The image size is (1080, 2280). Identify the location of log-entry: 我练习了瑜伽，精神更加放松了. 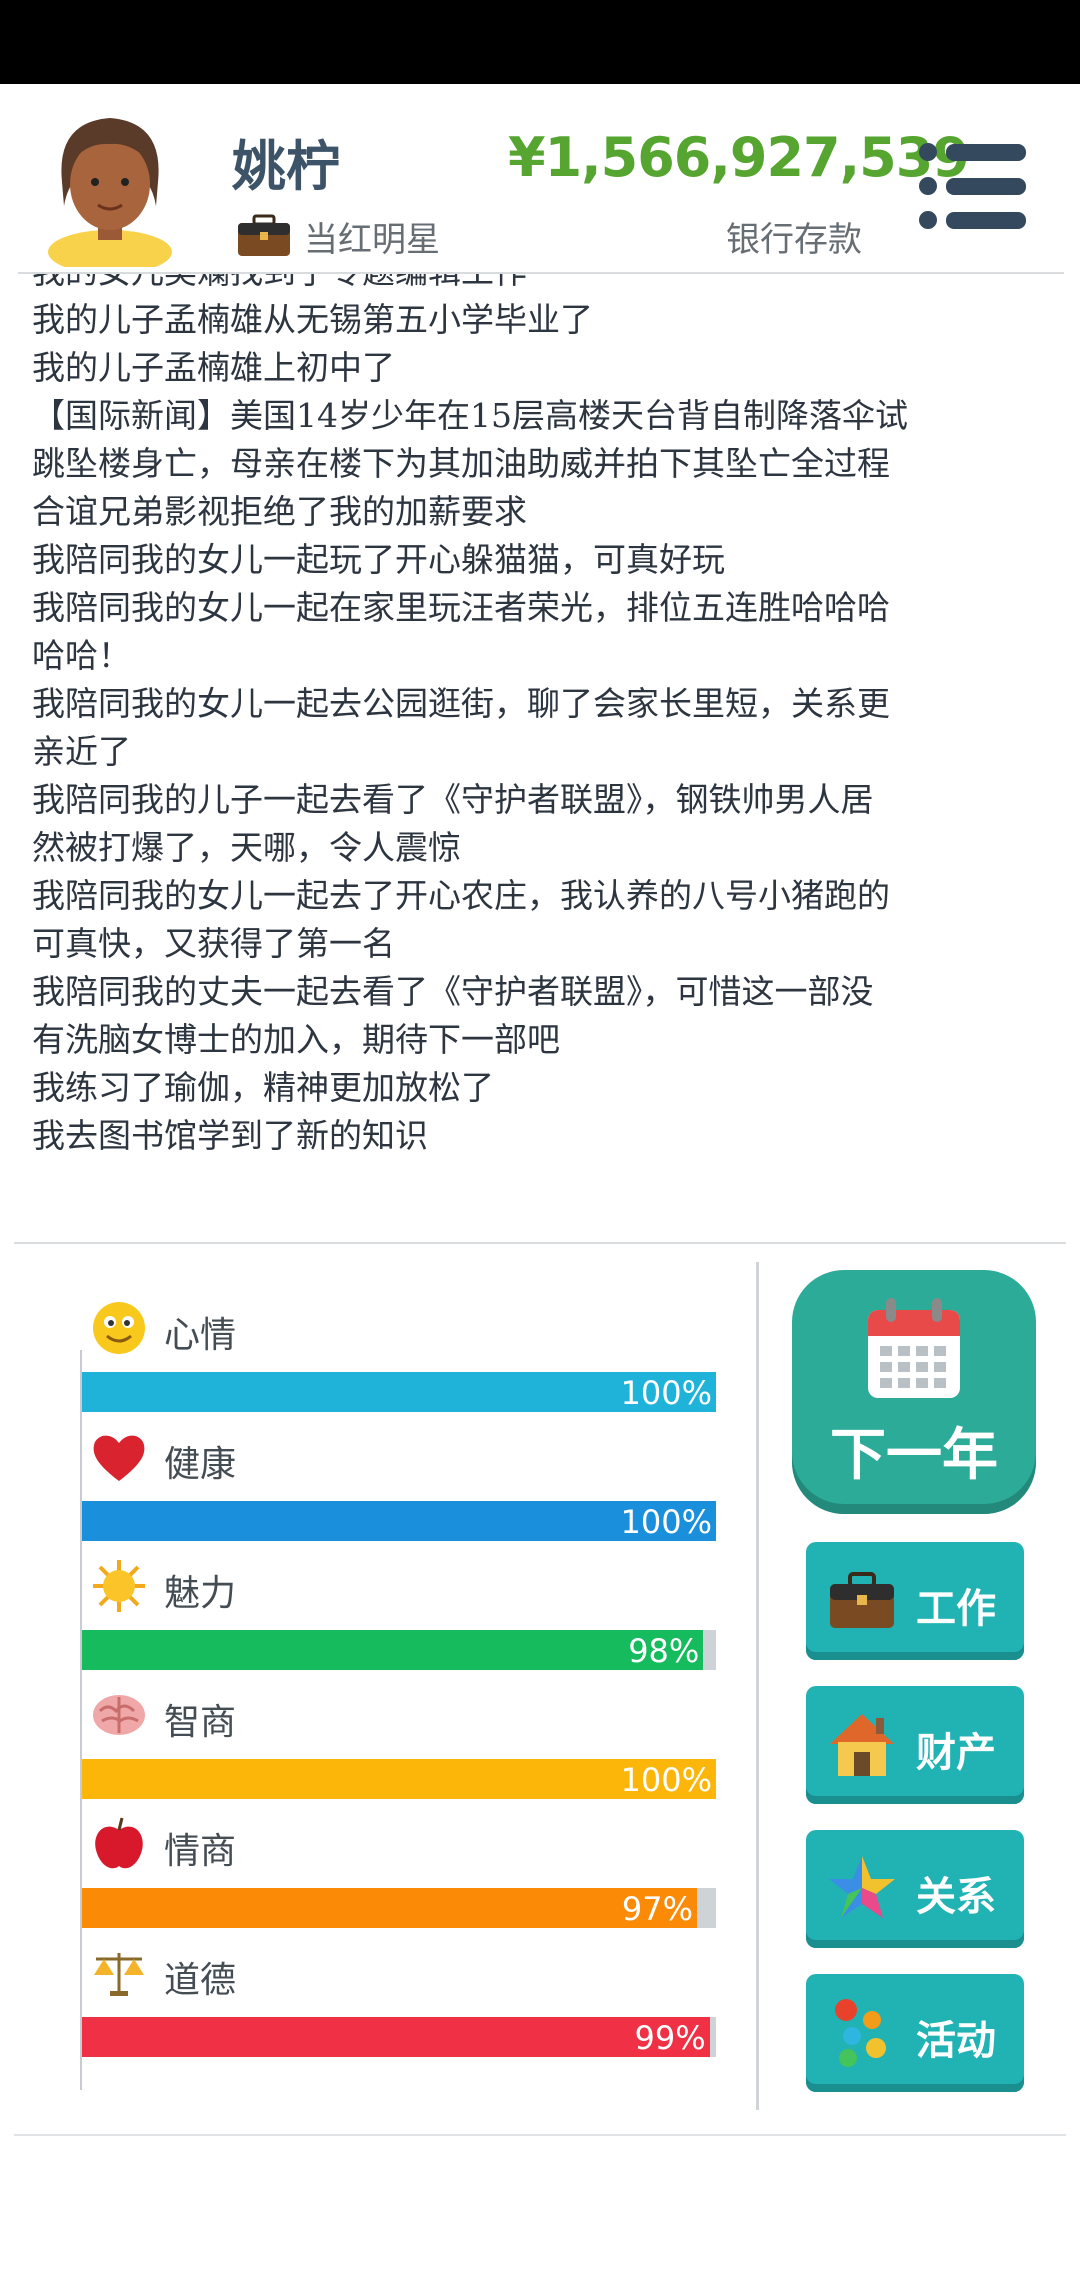
(263, 1087).